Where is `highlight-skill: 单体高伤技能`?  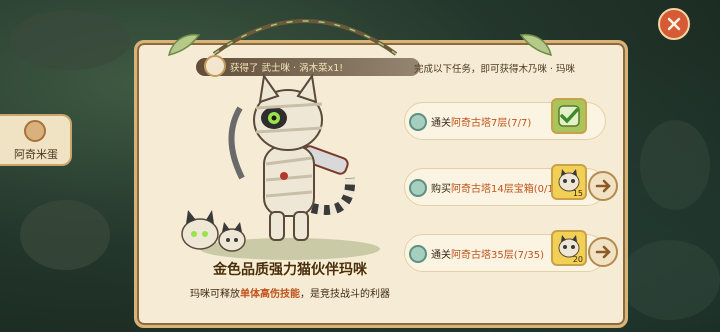 highlight-skill: 单体高伤技能 is located at coordinates (270, 294).